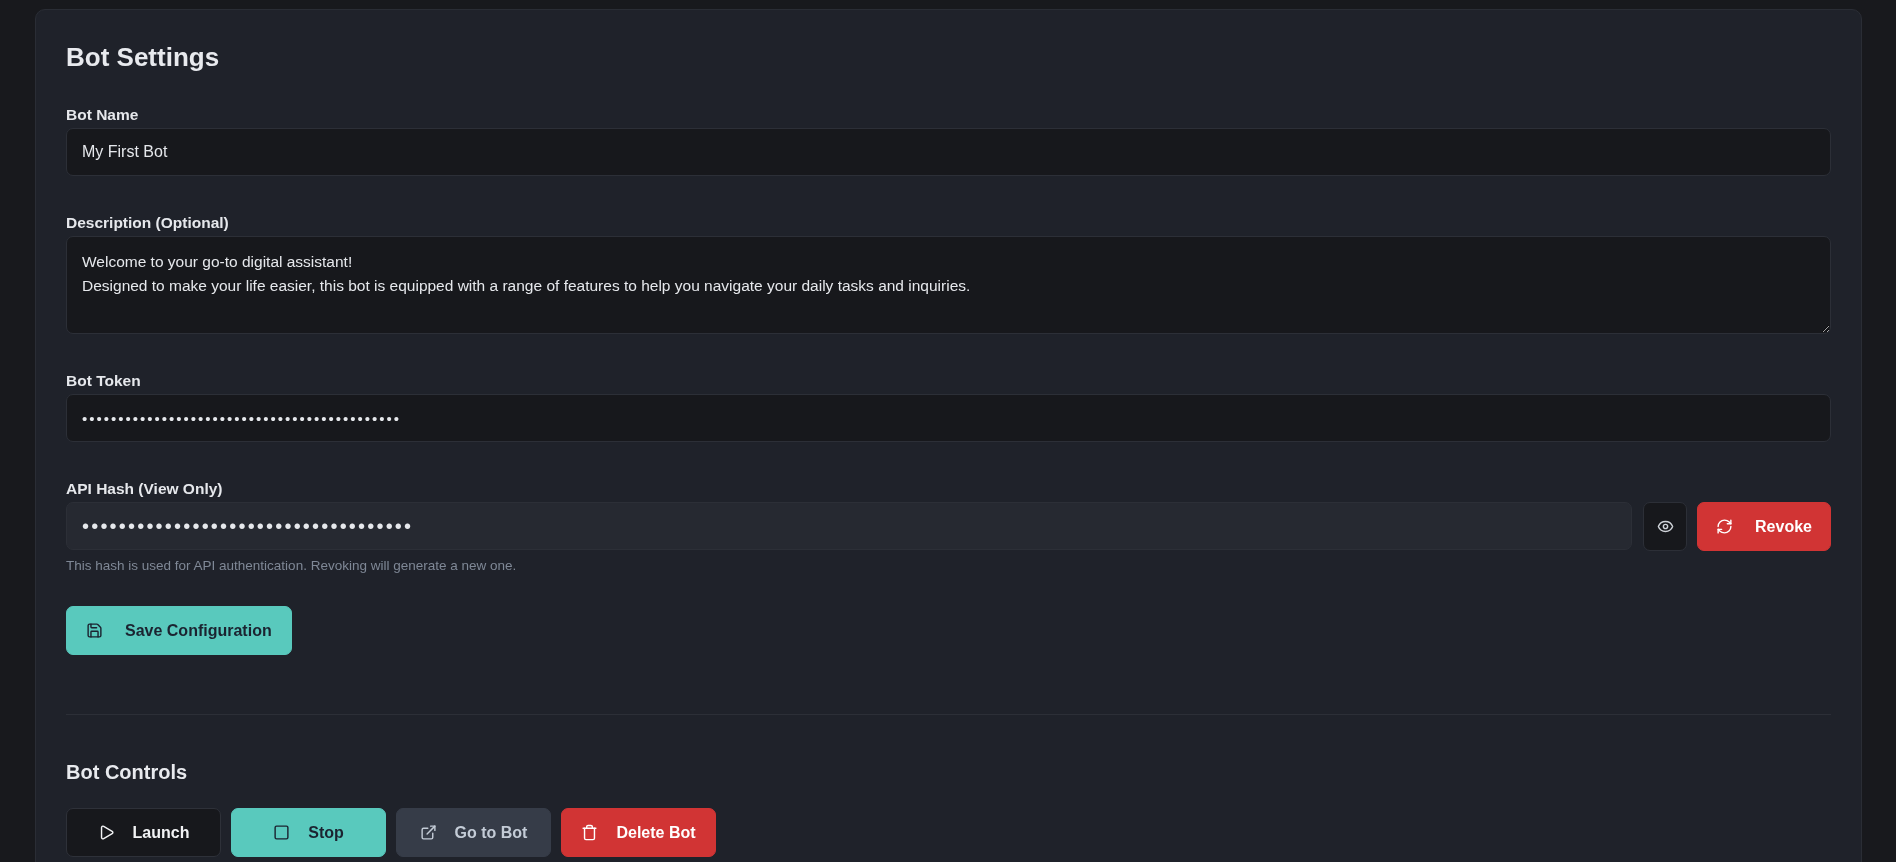  I want to click on text-input: My First Bot, so click(948, 152).